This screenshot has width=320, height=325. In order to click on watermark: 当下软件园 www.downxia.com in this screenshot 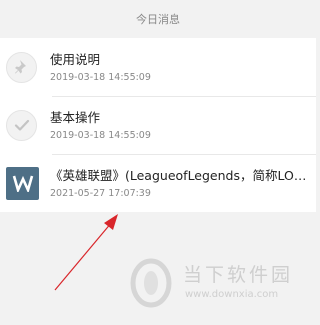, I will do `click(218, 283)`.